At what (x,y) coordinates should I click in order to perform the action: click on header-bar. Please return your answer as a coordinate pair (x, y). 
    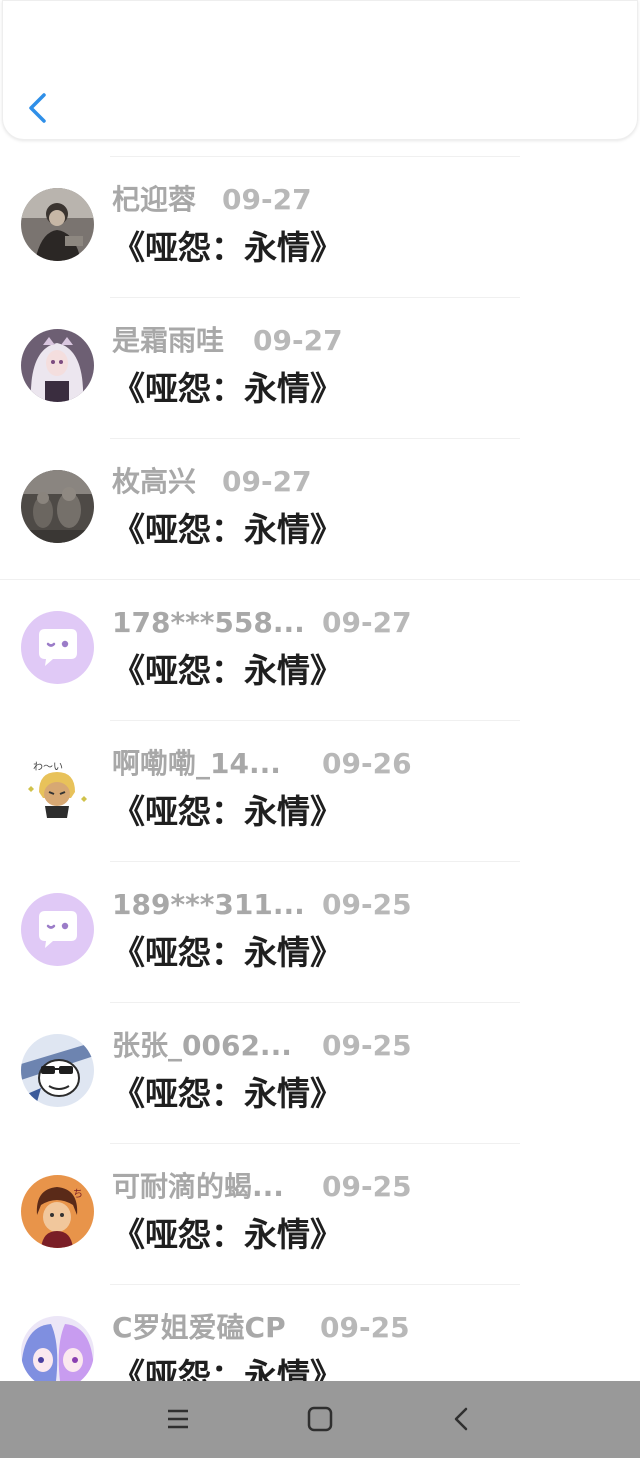
    Looking at the image, I should click on (320, 70).